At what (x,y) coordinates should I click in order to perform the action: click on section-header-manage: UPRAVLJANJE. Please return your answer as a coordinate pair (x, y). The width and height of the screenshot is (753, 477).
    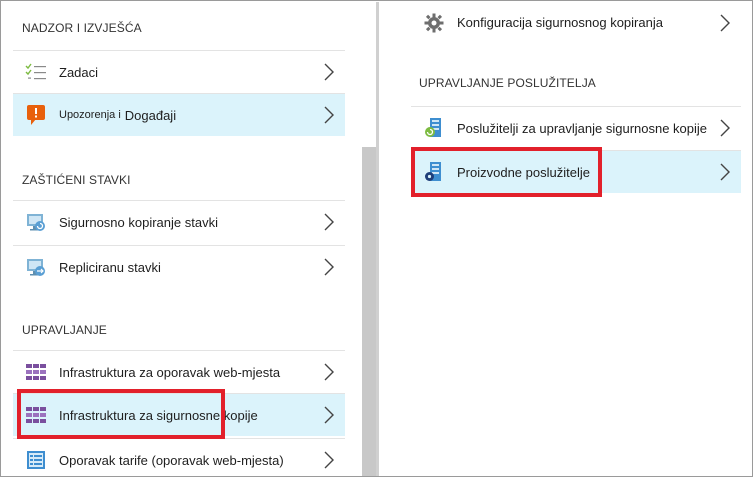
    Looking at the image, I should click on (64, 330).